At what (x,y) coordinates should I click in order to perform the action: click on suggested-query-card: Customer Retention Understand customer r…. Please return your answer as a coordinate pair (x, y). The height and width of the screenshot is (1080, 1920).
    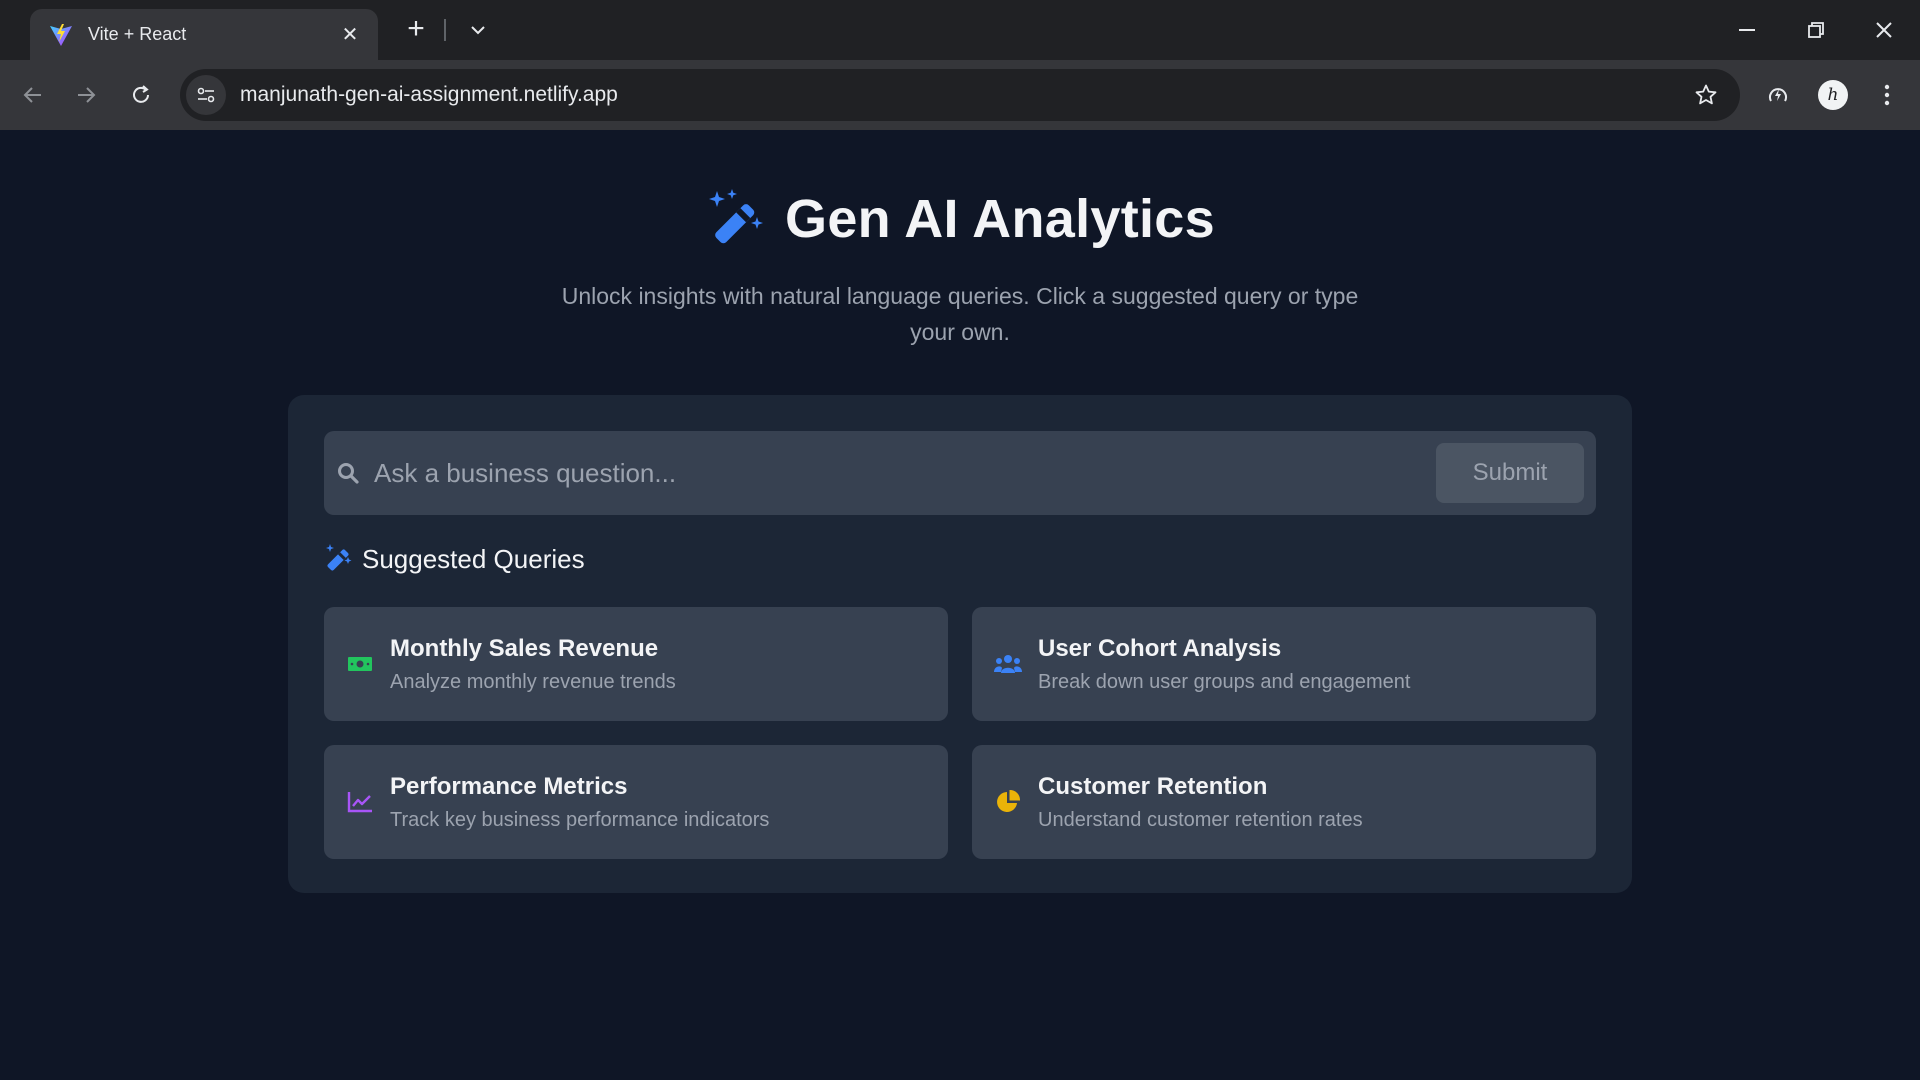
    Looking at the image, I should click on (1284, 802).